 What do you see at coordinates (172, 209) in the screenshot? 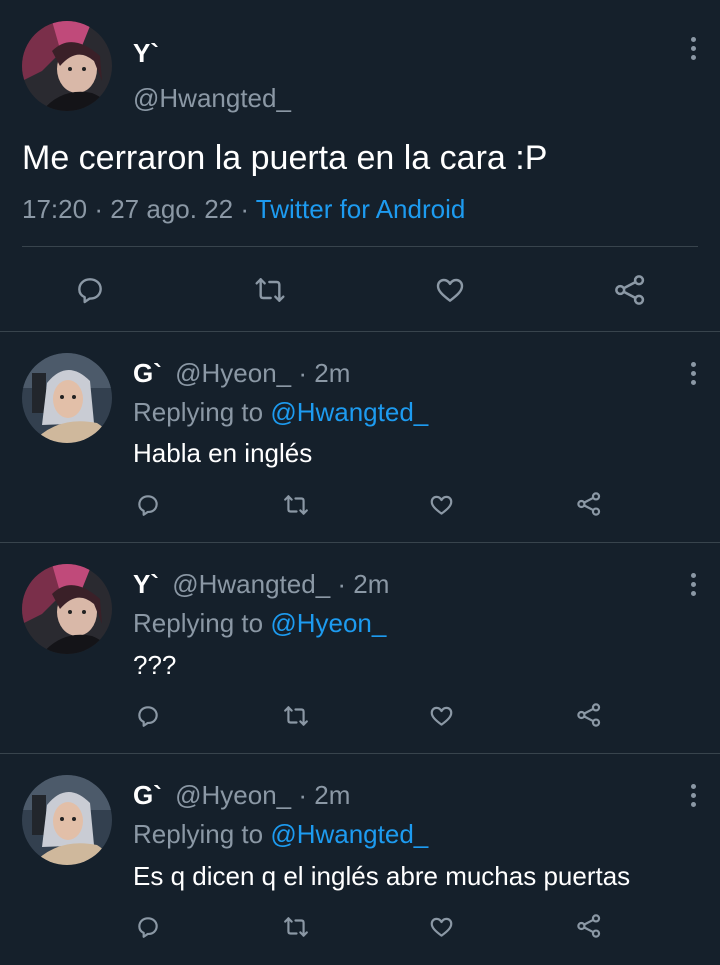
I see `tweet-date: 27 ago. 22` at bounding box center [172, 209].